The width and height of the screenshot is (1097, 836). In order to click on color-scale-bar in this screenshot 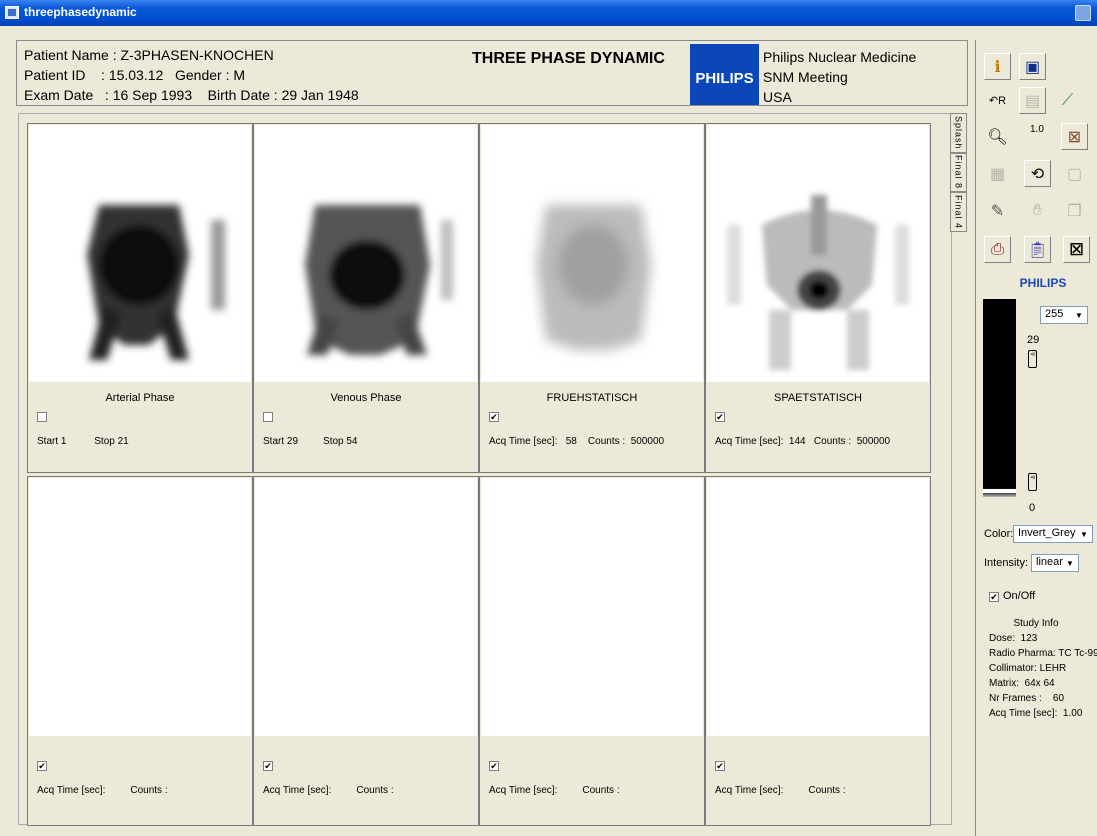, I will do `click(999, 398)`.